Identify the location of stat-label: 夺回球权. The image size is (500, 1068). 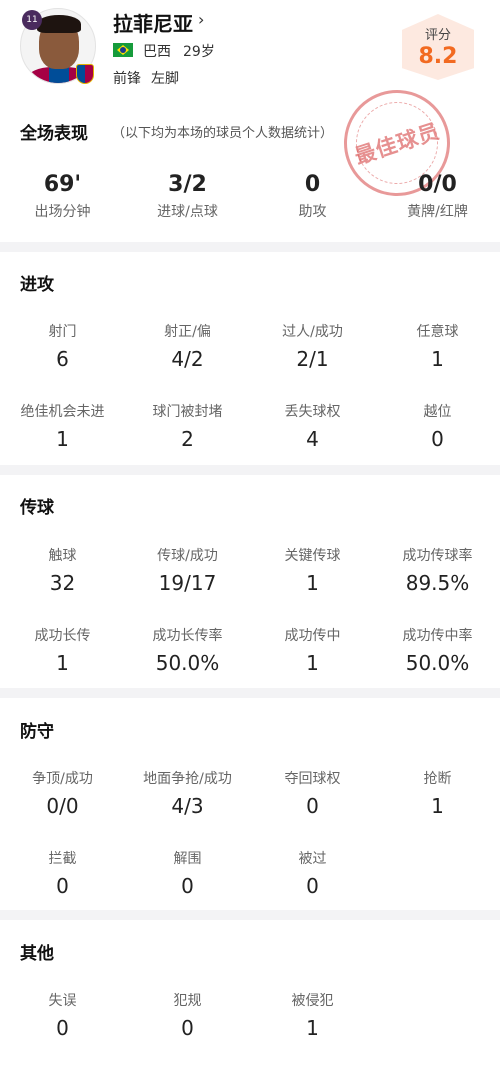
(312, 779).